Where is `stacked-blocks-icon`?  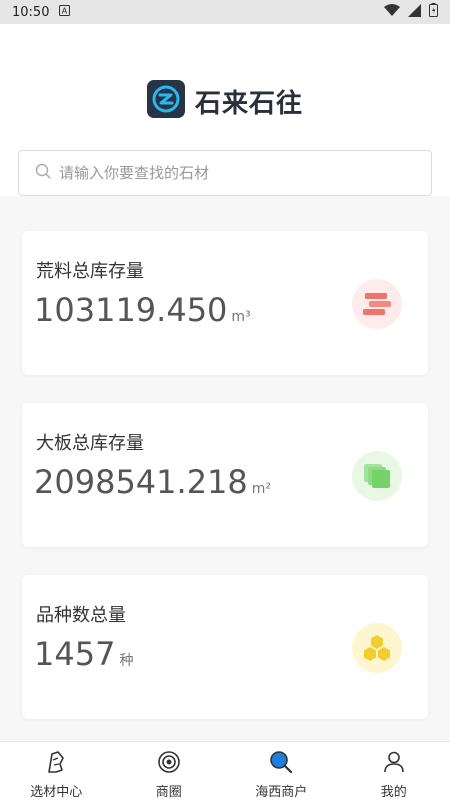 stacked-blocks-icon is located at coordinates (377, 304).